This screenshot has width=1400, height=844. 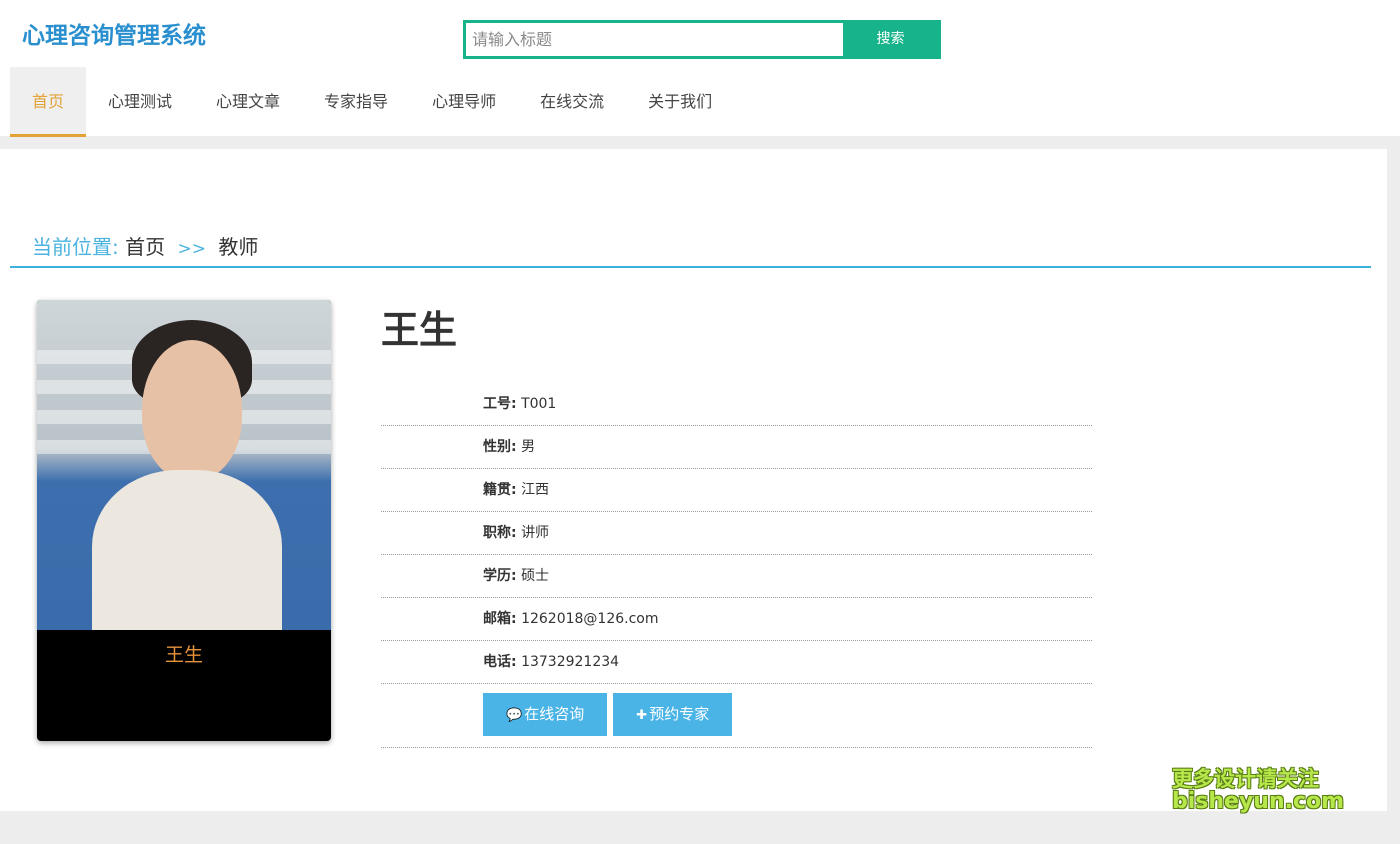 What do you see at coordinates (736, 662) in the screenshot?
I see `info-row-phone: 电话: 13732921234` at bounding box center [736, 662].